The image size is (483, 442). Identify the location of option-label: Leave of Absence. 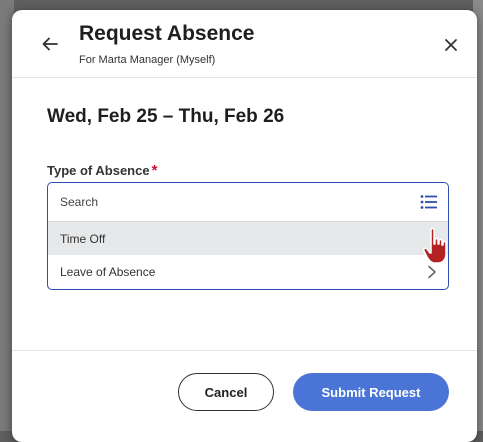
(108, 271).